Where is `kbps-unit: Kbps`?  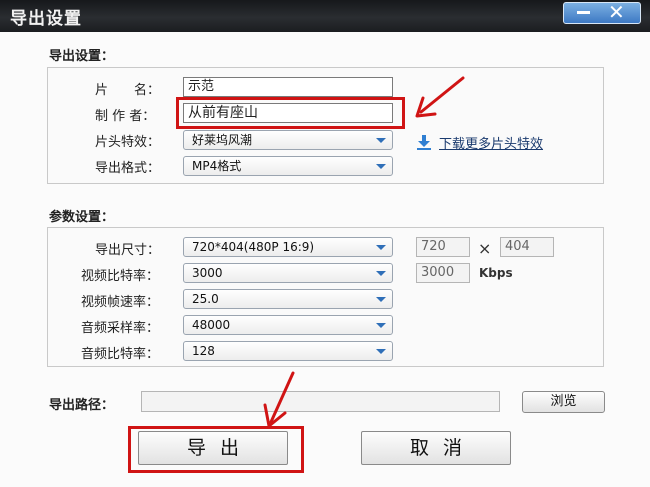 kbps-unit: Kbps is located at coordinates (496, 273).